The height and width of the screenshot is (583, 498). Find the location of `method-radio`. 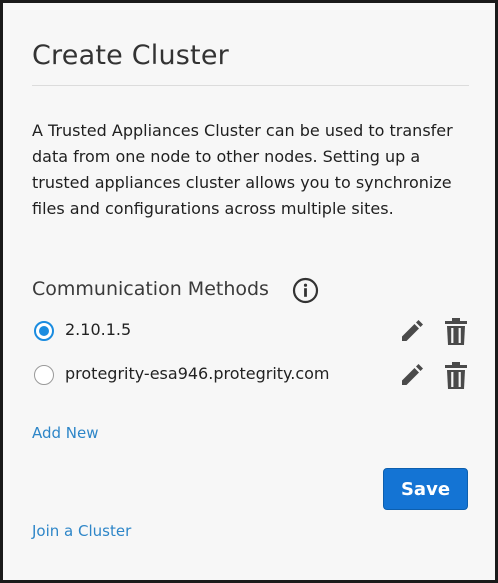

method-radio is located at coordinates (44, 375).